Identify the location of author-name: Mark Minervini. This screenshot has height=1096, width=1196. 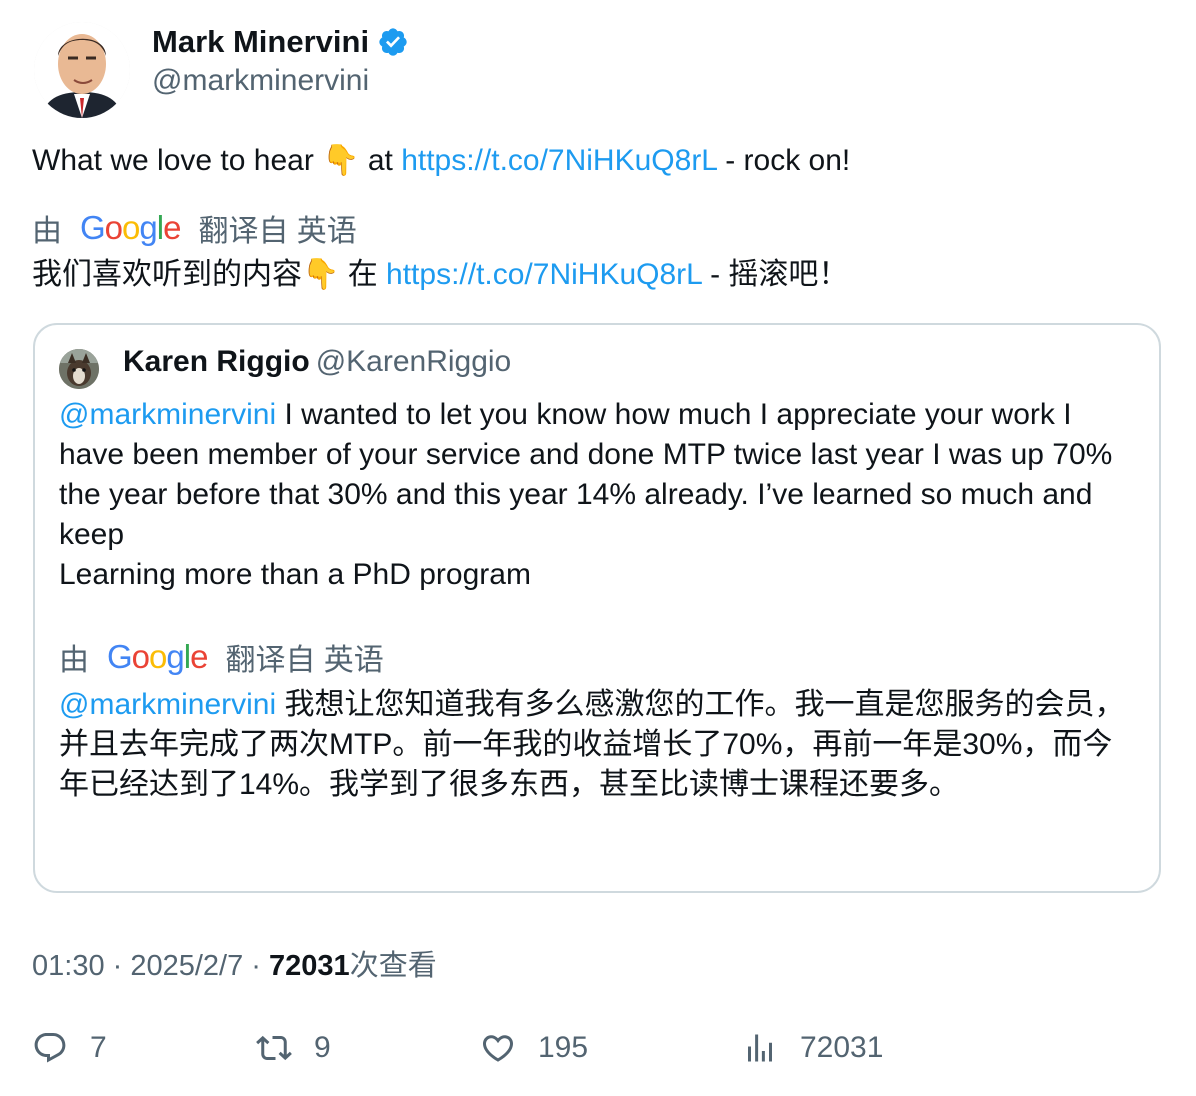
(260, 42).